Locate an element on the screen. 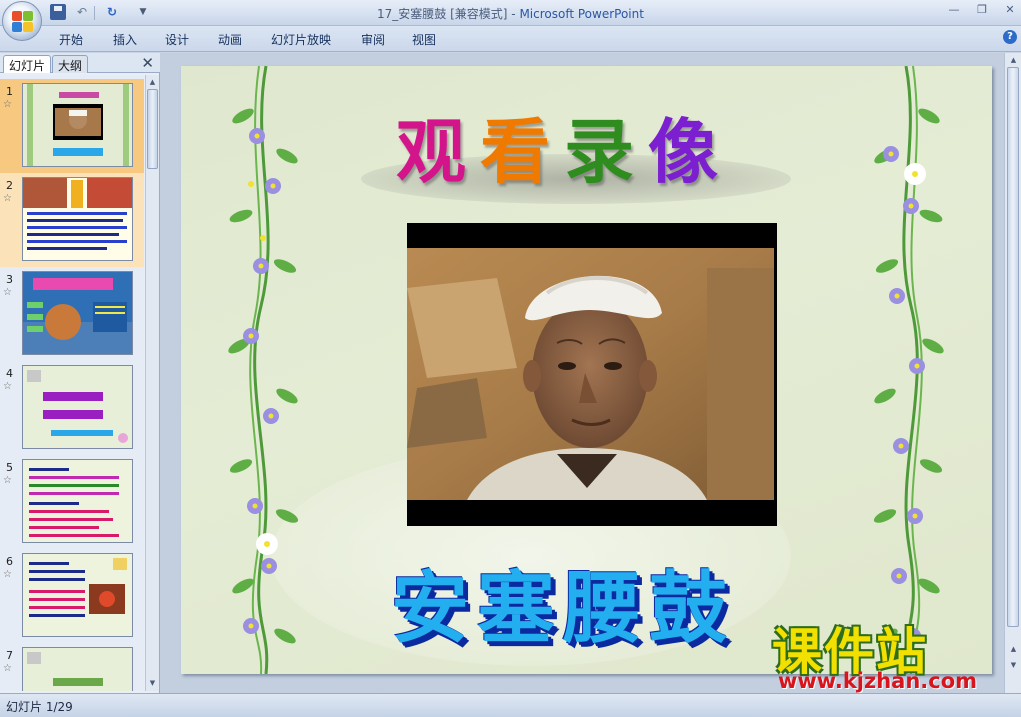 Image resolution: width=1021 pixels, height=717 pixels. slide-number: 6 is located at coordinates (9, 561).